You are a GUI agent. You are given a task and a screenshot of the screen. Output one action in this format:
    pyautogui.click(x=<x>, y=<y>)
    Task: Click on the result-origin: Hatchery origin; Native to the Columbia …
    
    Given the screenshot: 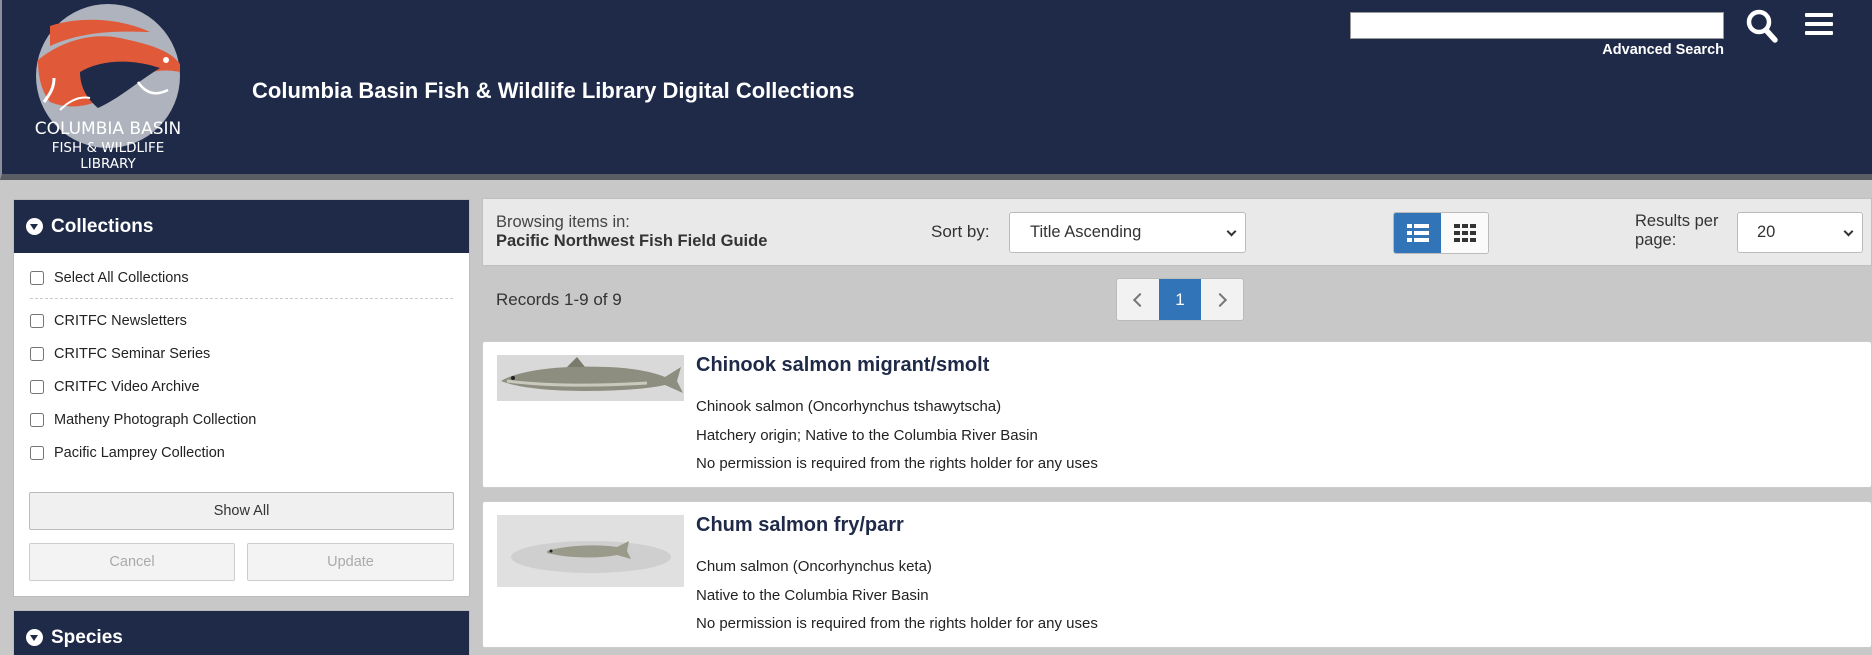 What is the action you would take?
    pyautogui.click(x=867, y=435)
    